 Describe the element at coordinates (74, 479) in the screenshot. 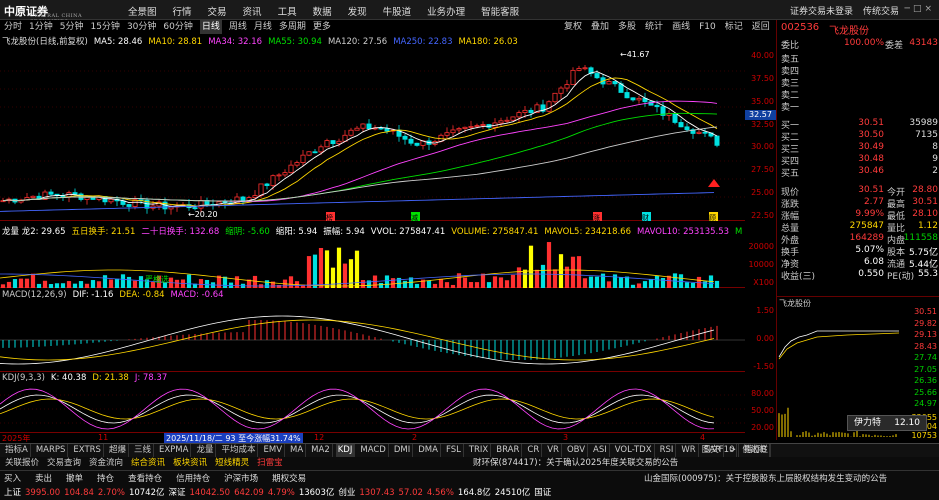

I see `status-button-2: 撤单` at that location.